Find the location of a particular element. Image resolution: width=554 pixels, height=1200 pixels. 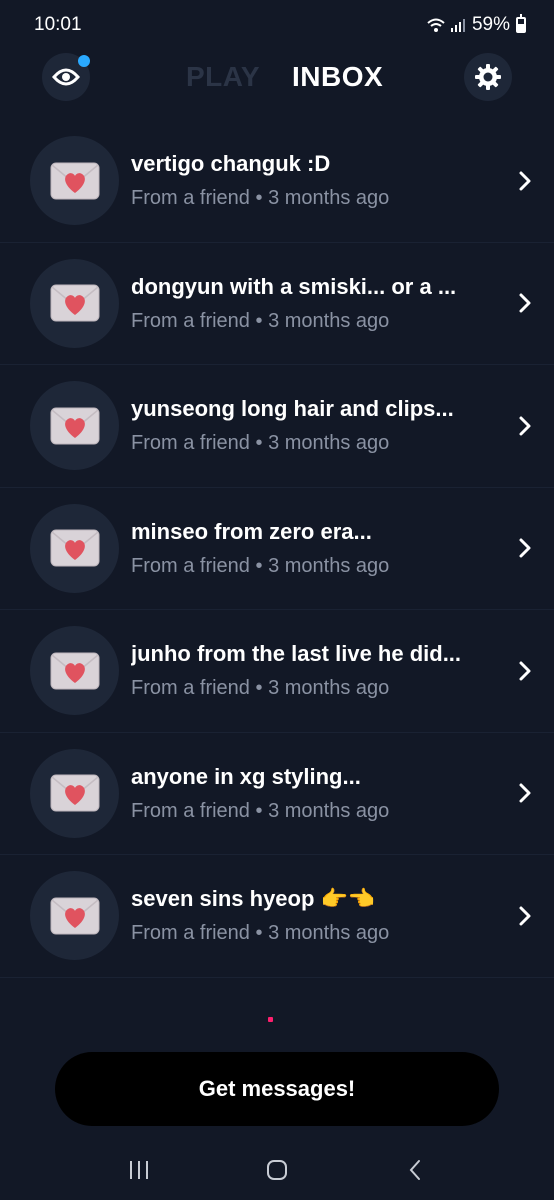

status-right: 59% is located at coordinates (476, 25).